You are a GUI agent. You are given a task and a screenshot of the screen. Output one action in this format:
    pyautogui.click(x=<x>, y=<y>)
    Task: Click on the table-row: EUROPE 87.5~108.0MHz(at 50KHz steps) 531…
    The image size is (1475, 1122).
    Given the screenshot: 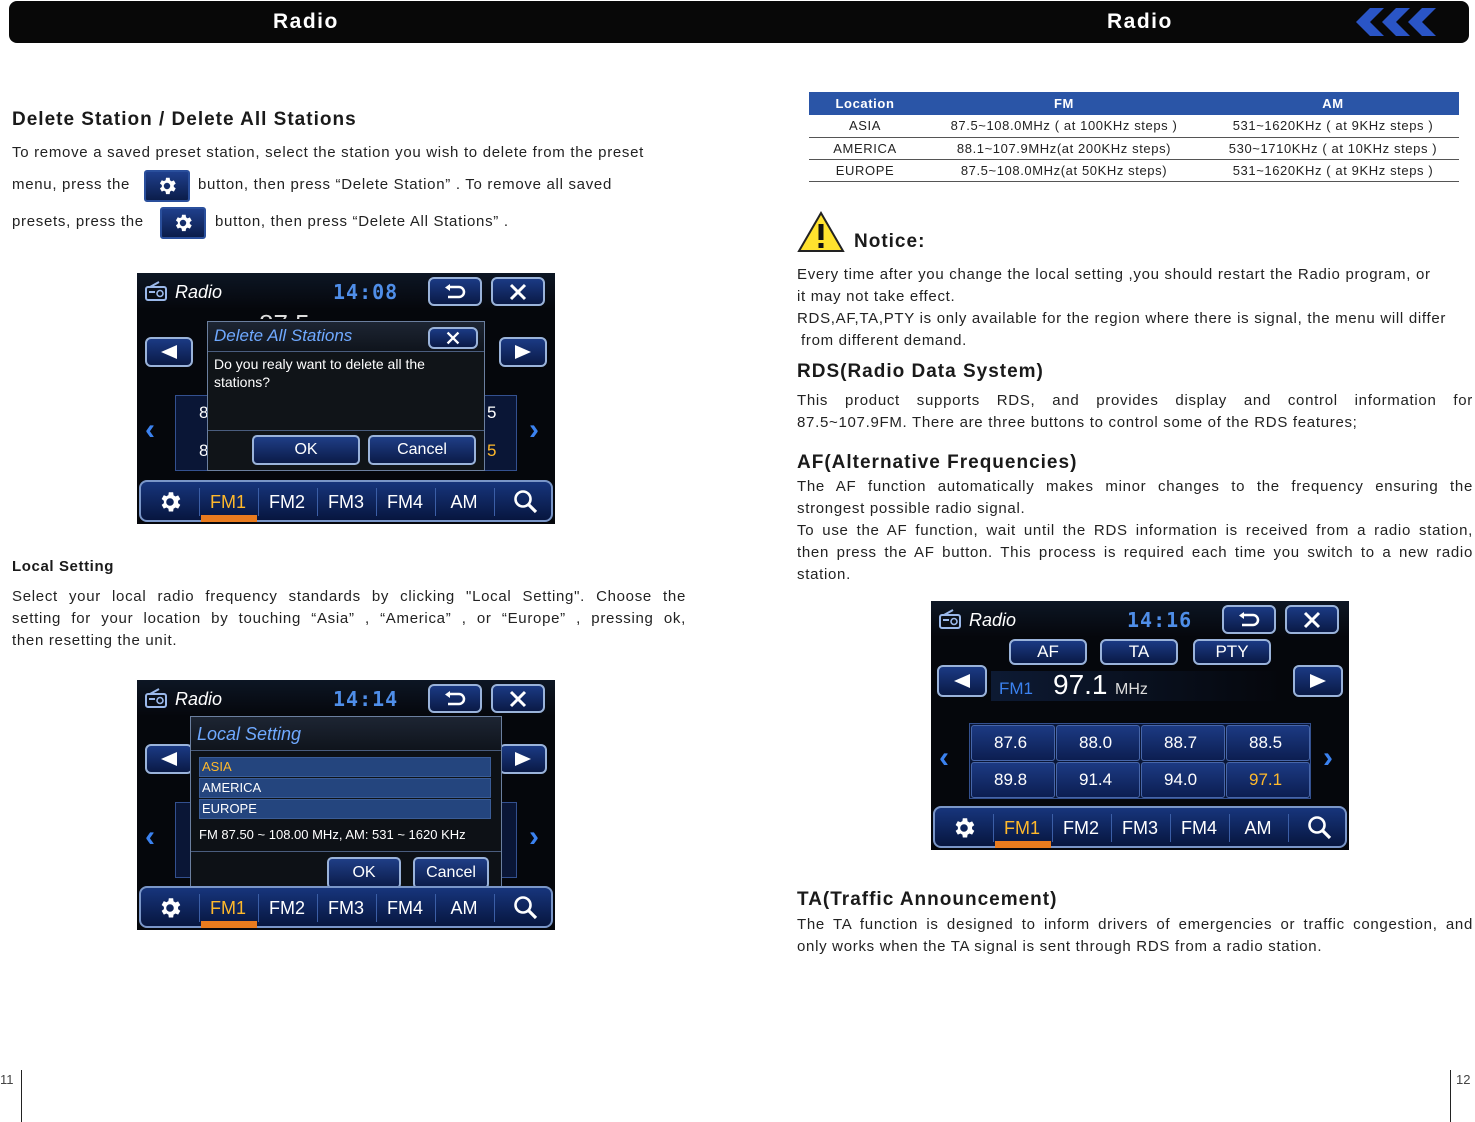 What is the action you would take?
    pyautogui.click(x=1134, y=170)
    